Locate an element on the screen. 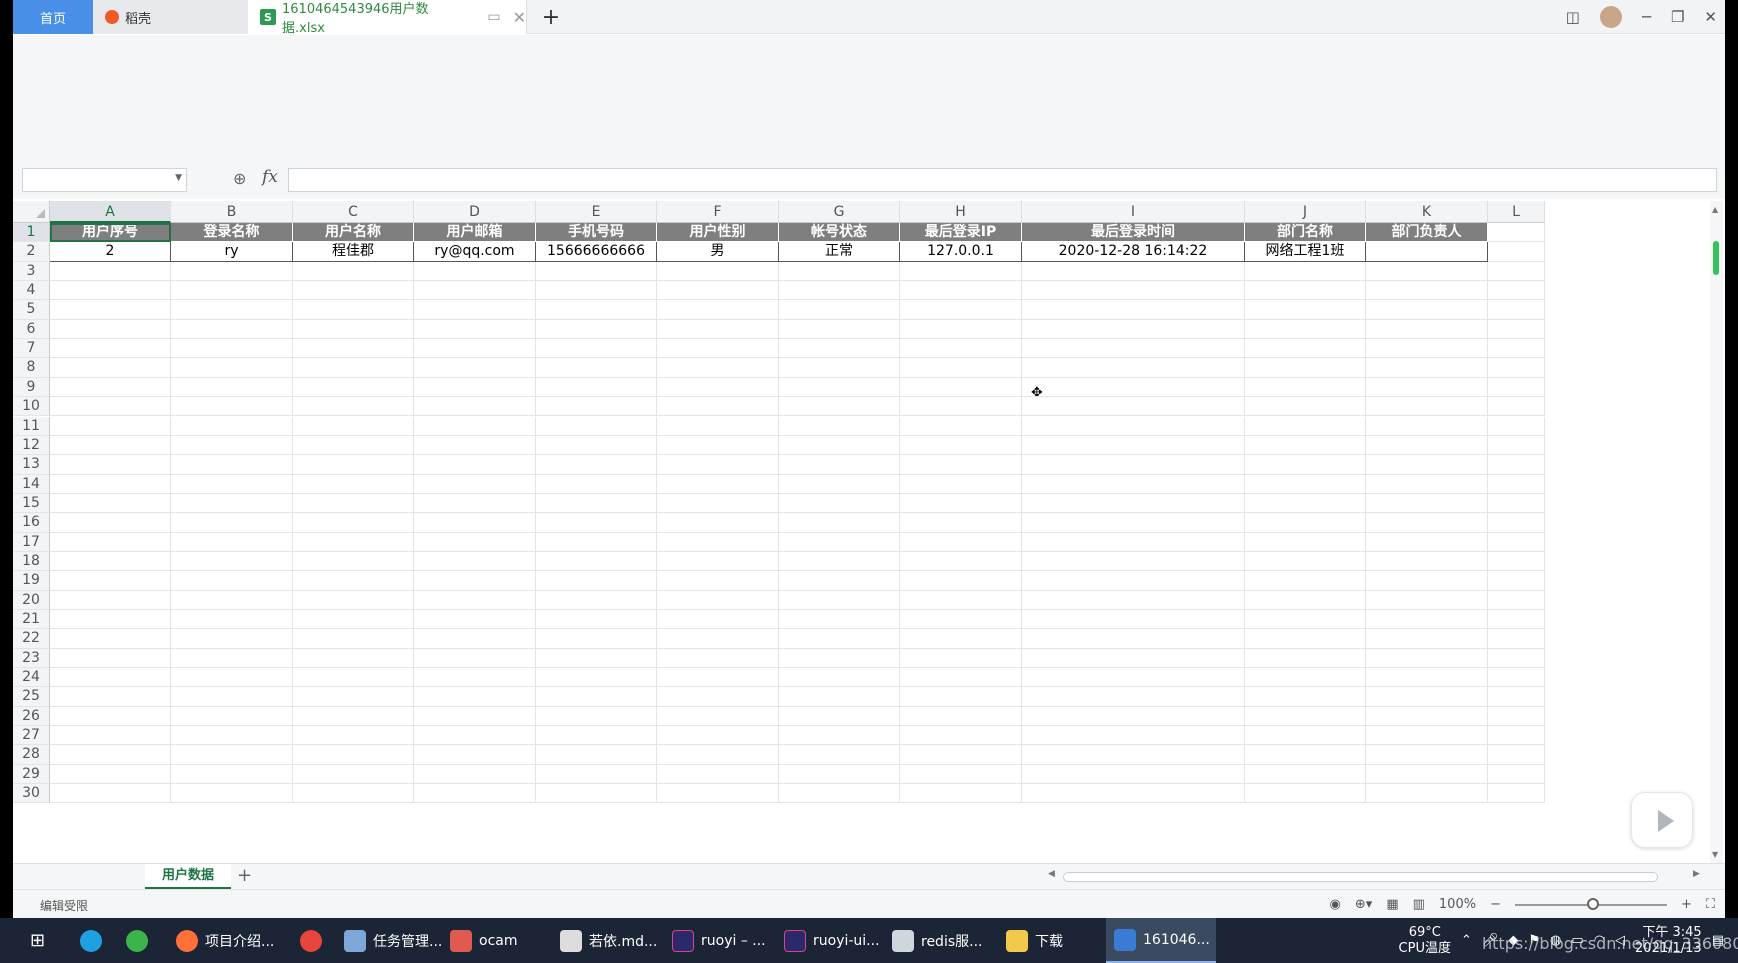  table-data-cell: 2 is located at coordinates (110, 252).